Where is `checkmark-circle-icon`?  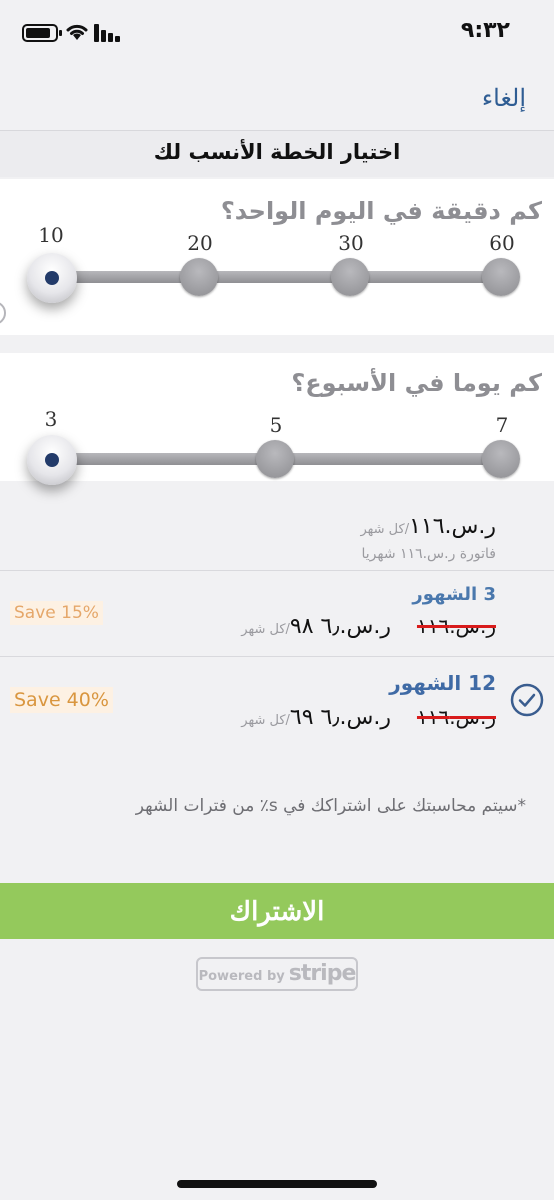
checkmark-circle-icon is located at coordinates (527, 700).